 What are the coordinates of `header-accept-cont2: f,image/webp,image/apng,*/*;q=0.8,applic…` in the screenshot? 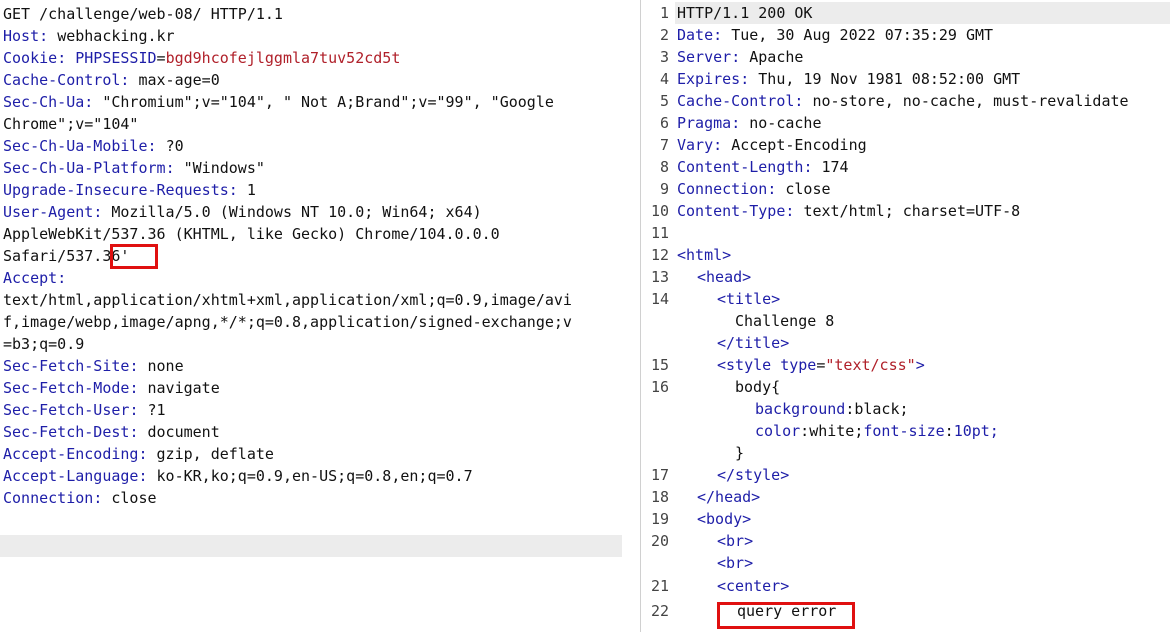 It's located at (287, 322).